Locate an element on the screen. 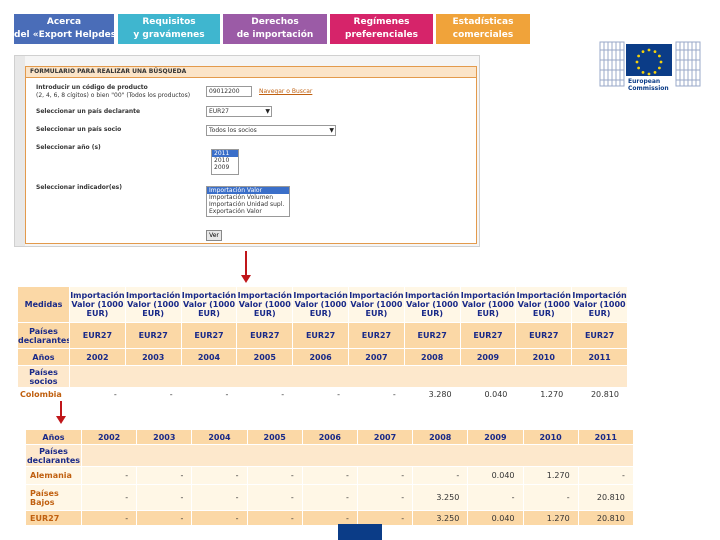  years-label: Años is located at coordinates (43, 357).